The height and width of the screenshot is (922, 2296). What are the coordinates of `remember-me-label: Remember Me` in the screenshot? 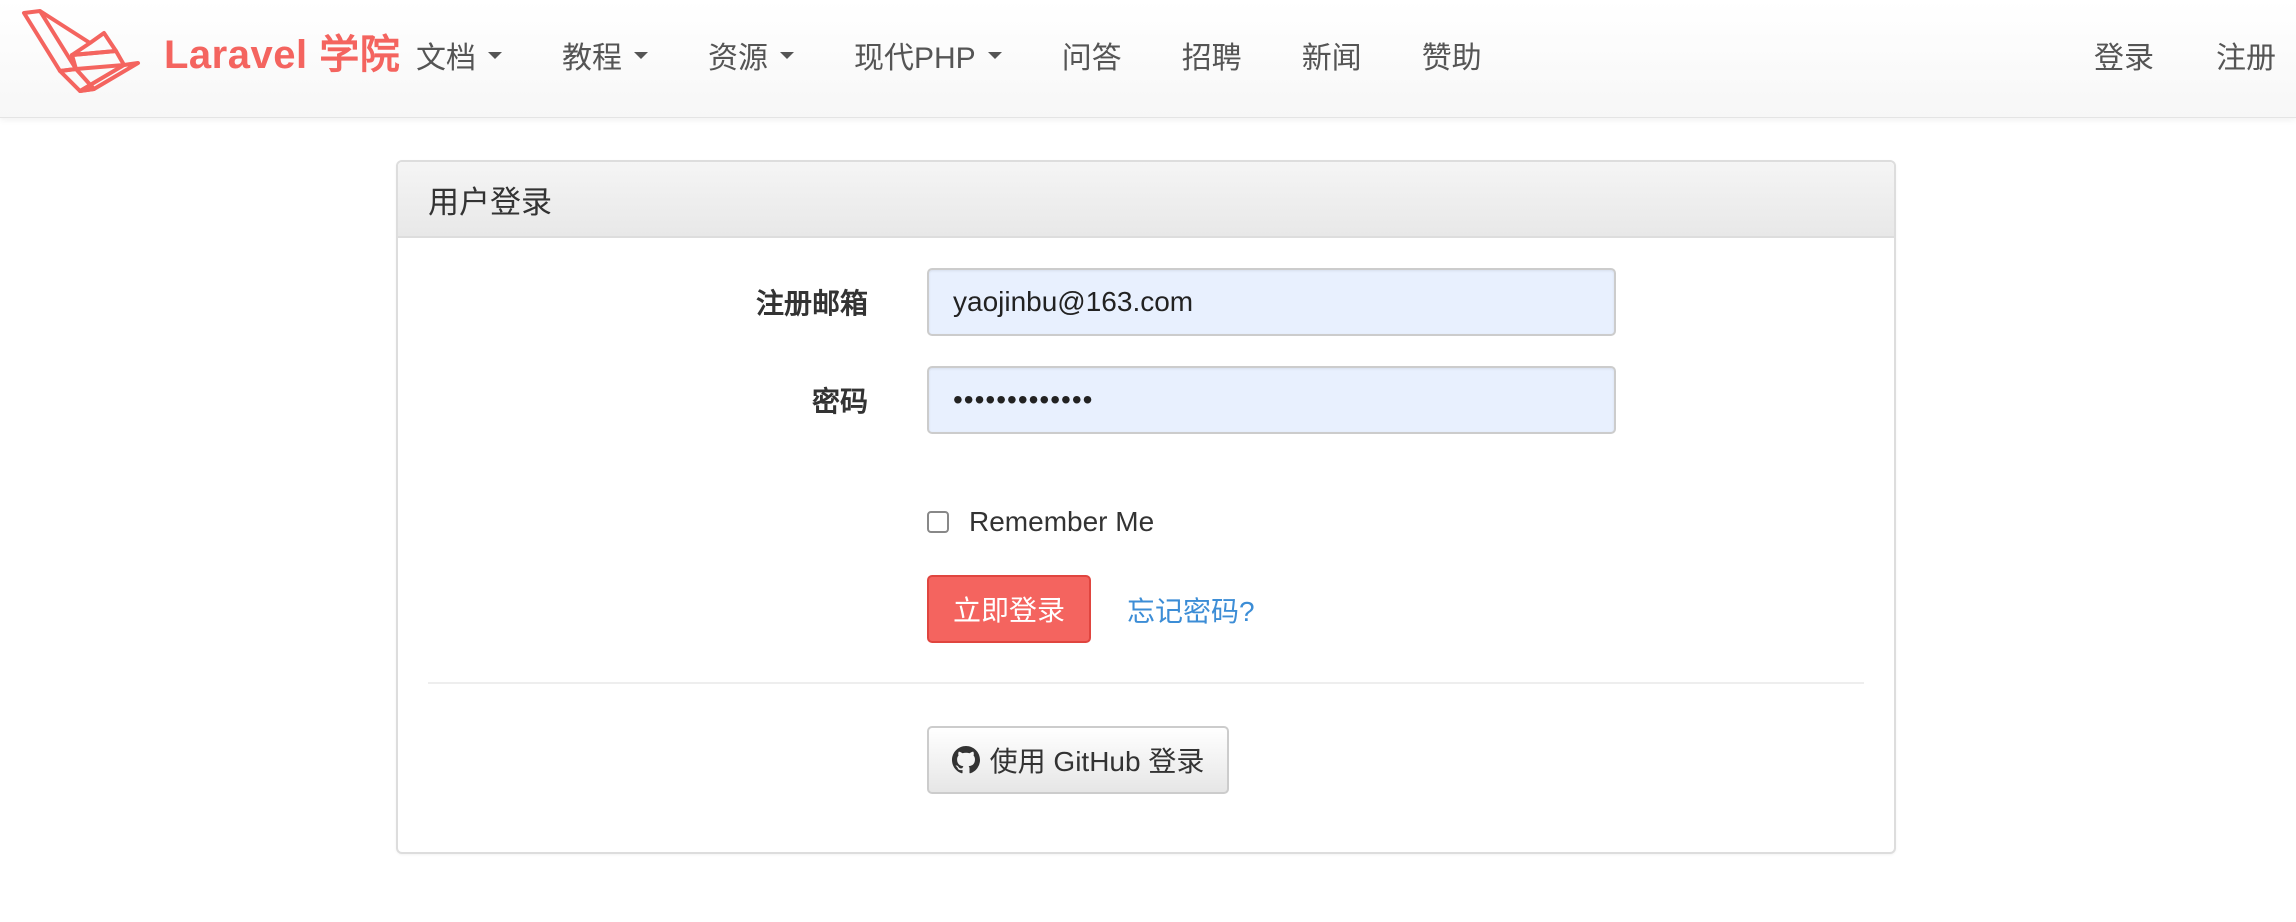 It's located at (1061, 522).